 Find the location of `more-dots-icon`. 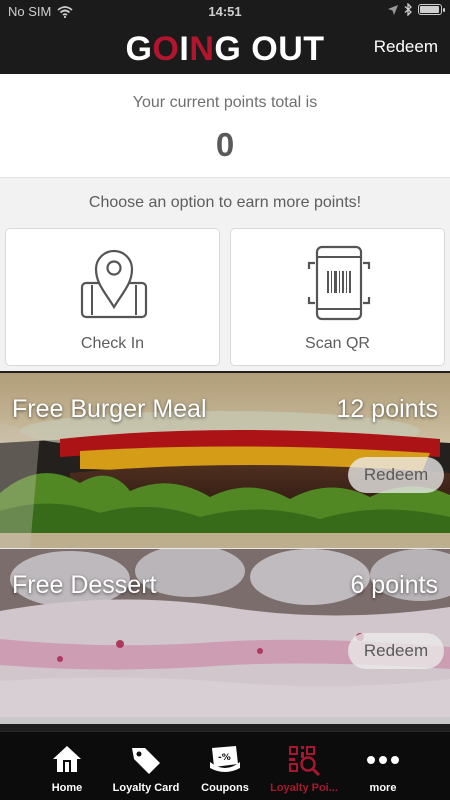

more-dots-icon is located at coordinates (383, 760).